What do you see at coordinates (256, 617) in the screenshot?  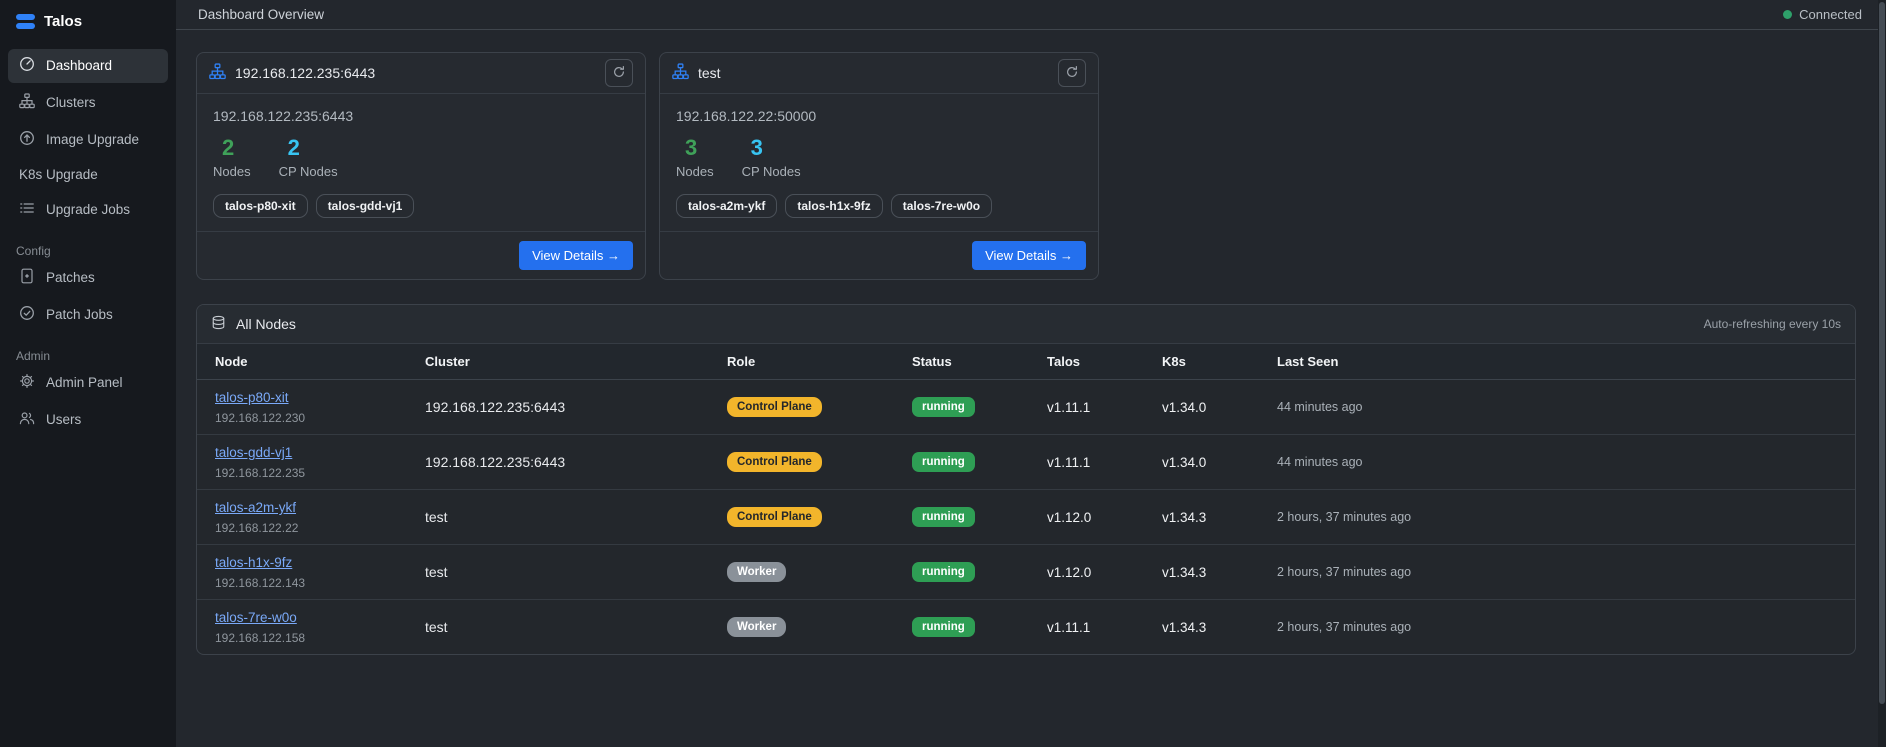 I see `node-link: talos-7re-w0o` at bounding box center [256, 617].